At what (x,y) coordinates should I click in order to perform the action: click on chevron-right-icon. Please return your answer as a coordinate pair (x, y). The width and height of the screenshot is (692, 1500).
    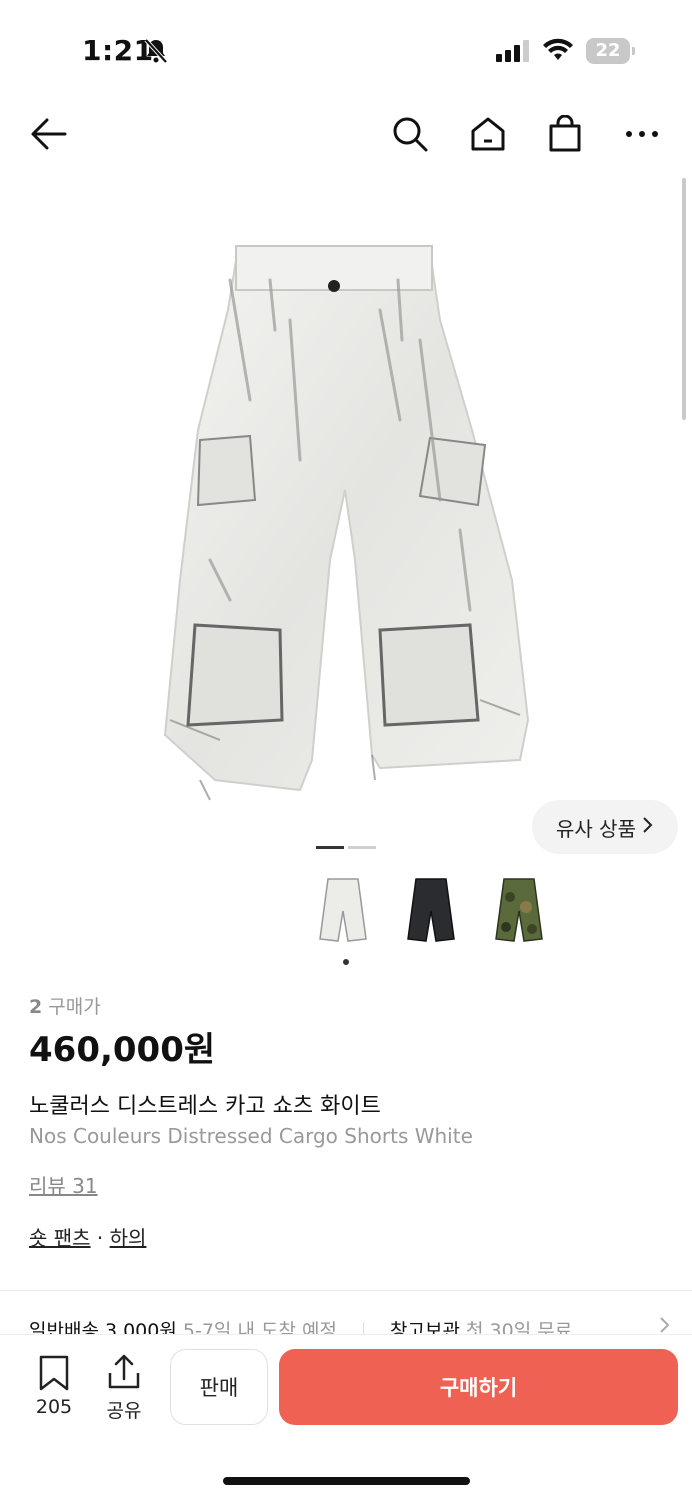
    Looking at the image, I should click on (648, 827).